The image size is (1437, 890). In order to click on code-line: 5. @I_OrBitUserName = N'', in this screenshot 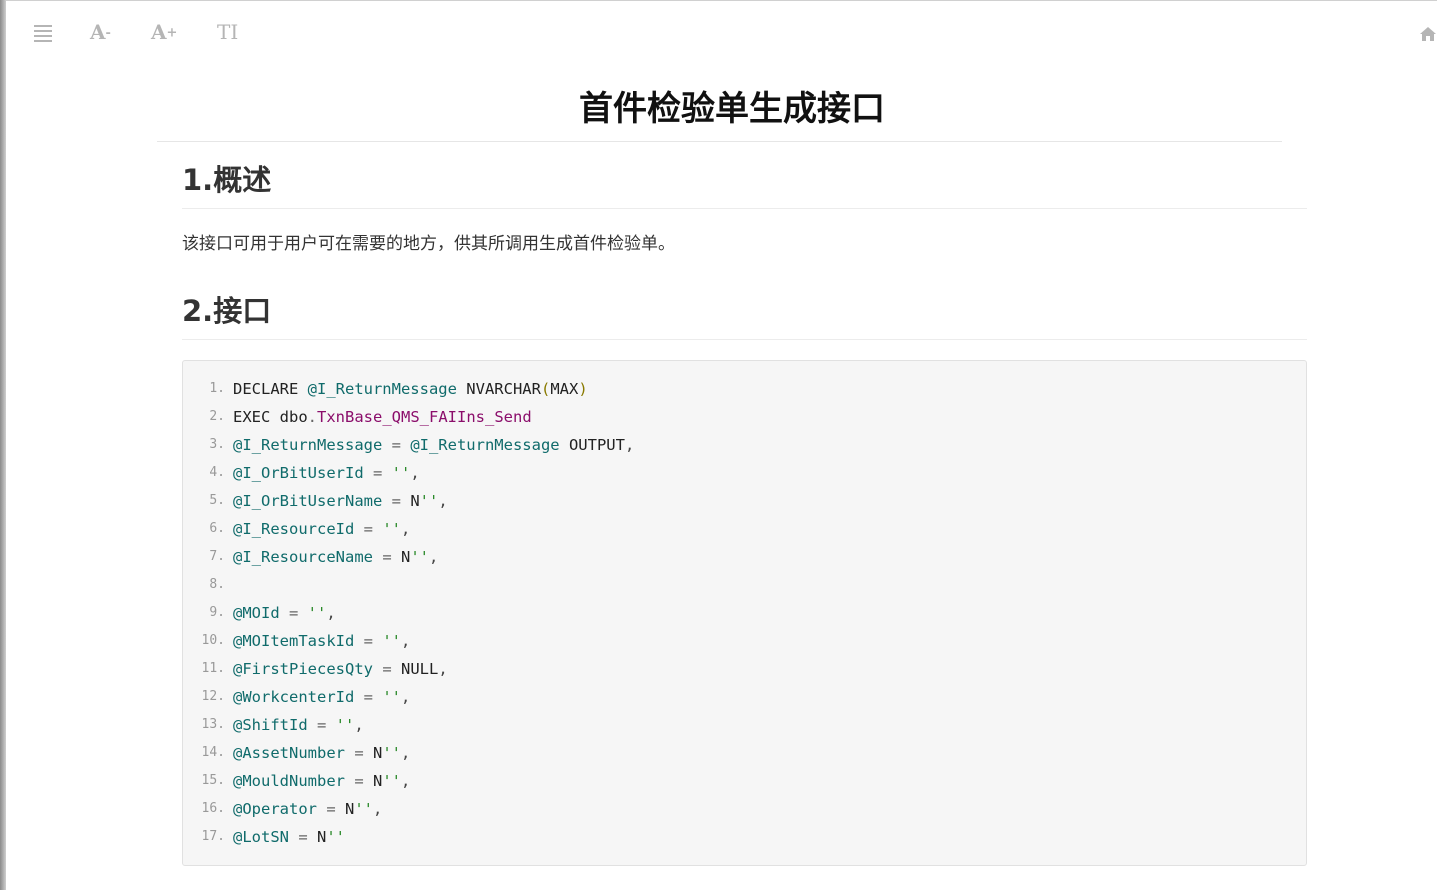, I will do `click(744, 501)`.